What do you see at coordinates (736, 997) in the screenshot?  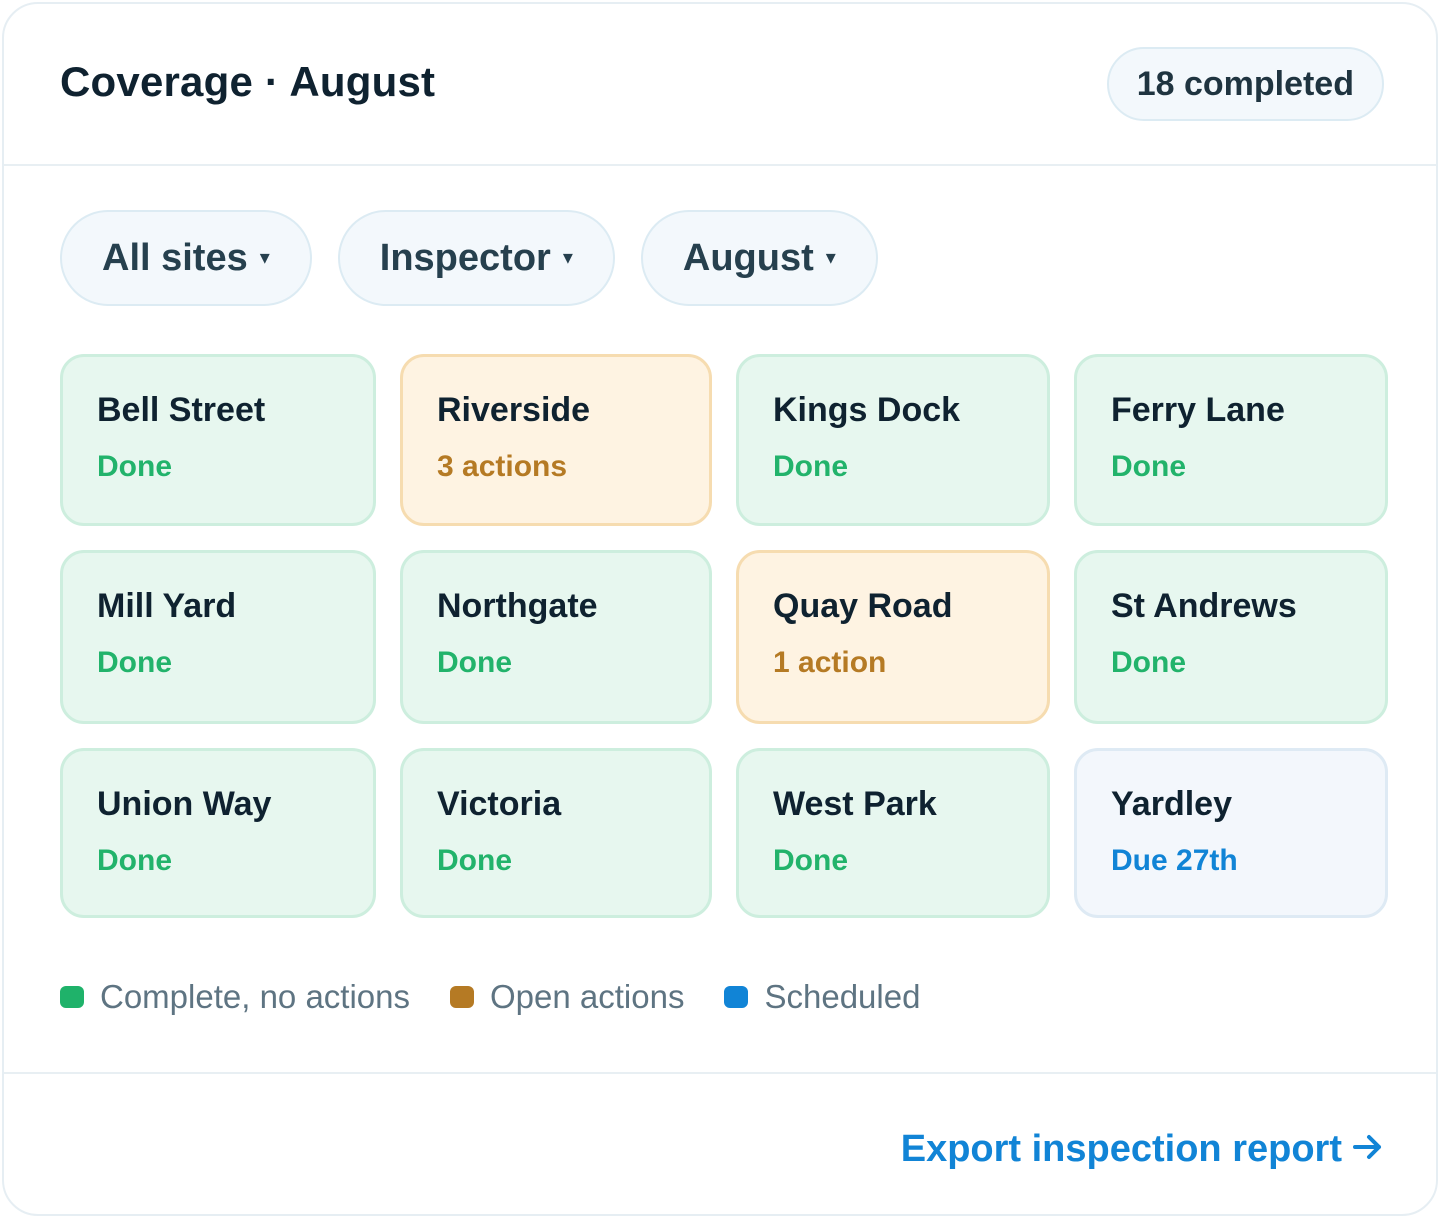 I see `legend-swatch-blue` at bounding box center [736, 997].